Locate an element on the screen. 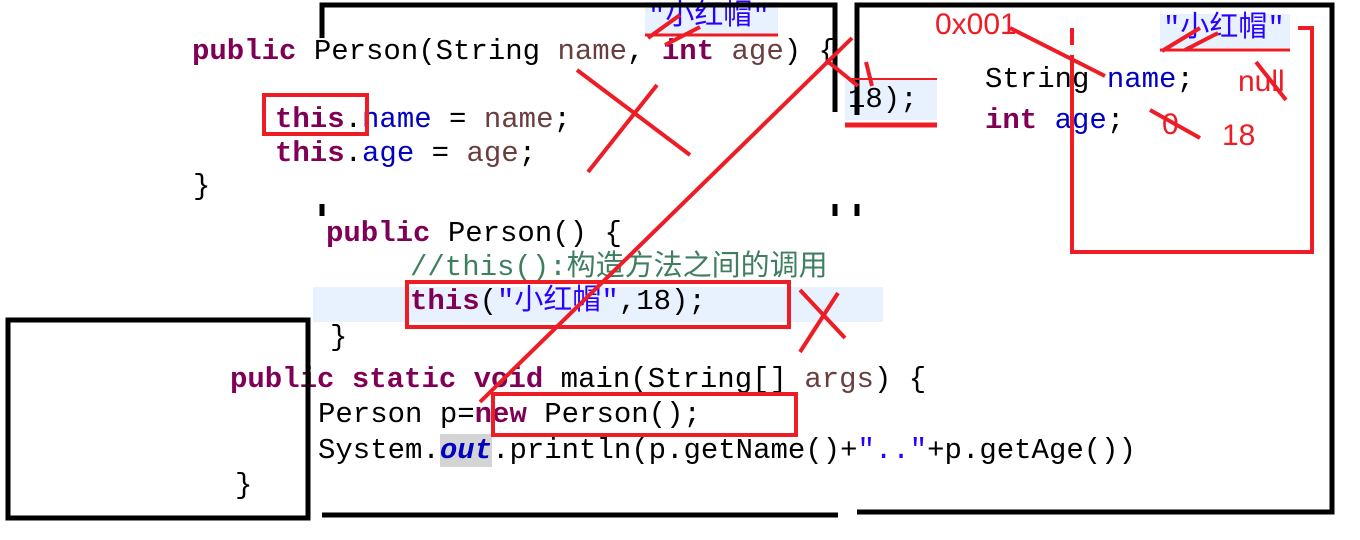 This screenshot has width=1360, height=540. new-person-box is located at coordinates (644, 414).